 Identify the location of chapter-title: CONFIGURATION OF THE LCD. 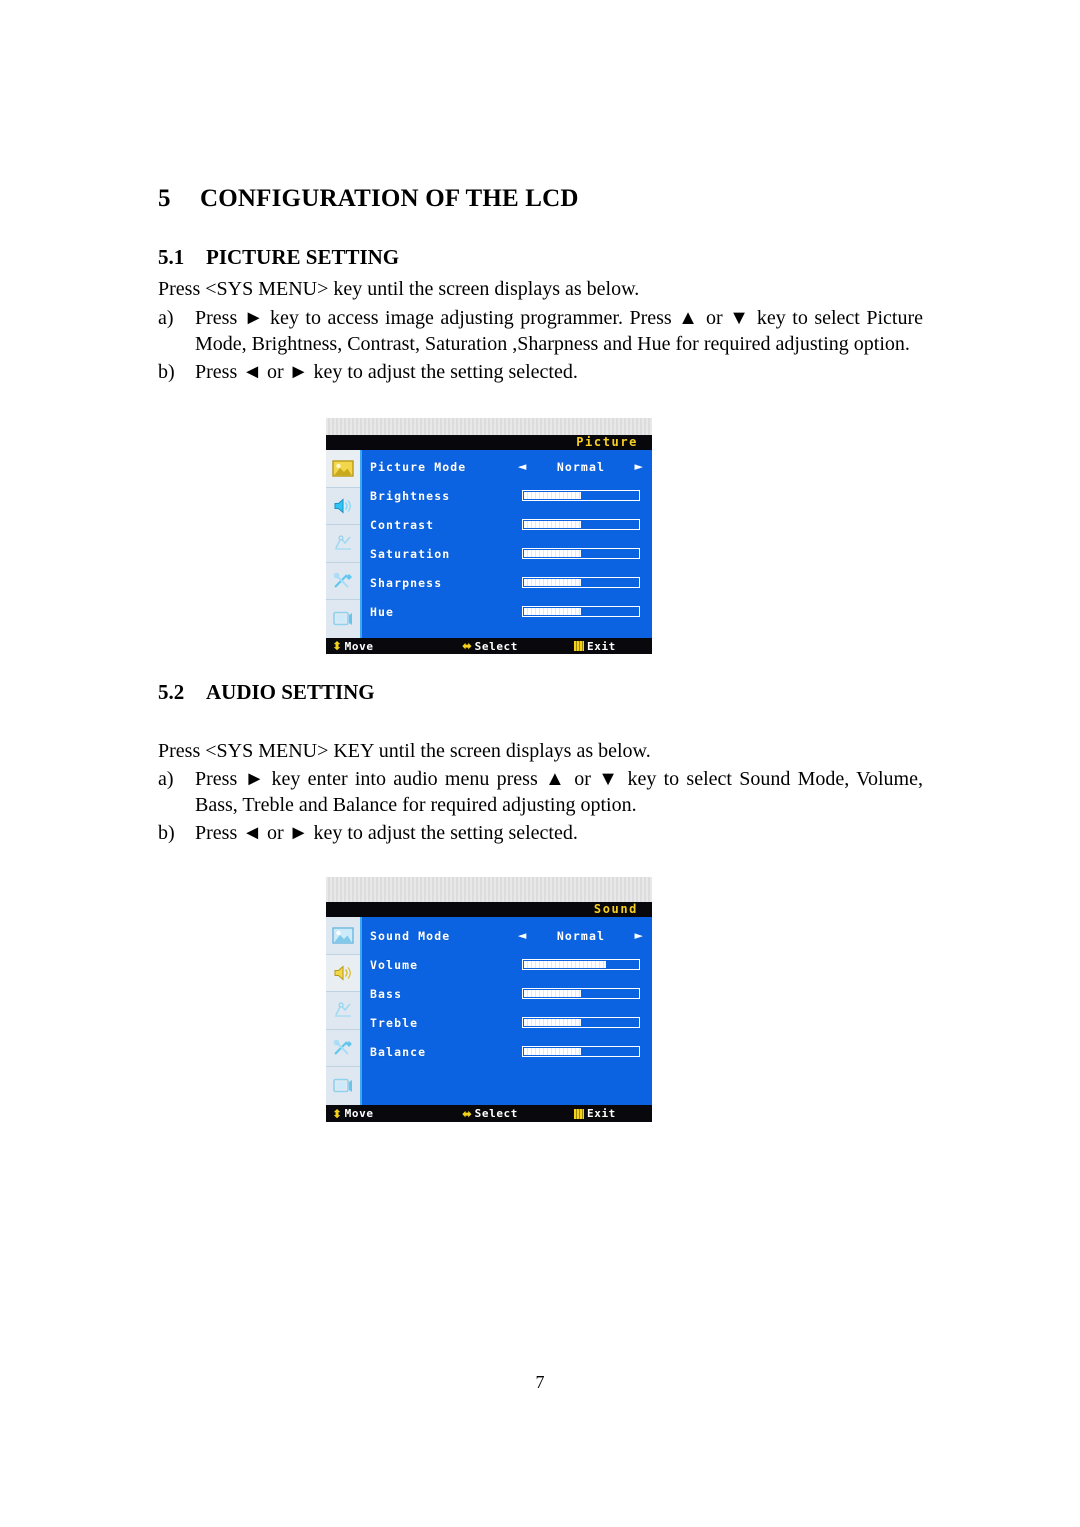
(389, 198).